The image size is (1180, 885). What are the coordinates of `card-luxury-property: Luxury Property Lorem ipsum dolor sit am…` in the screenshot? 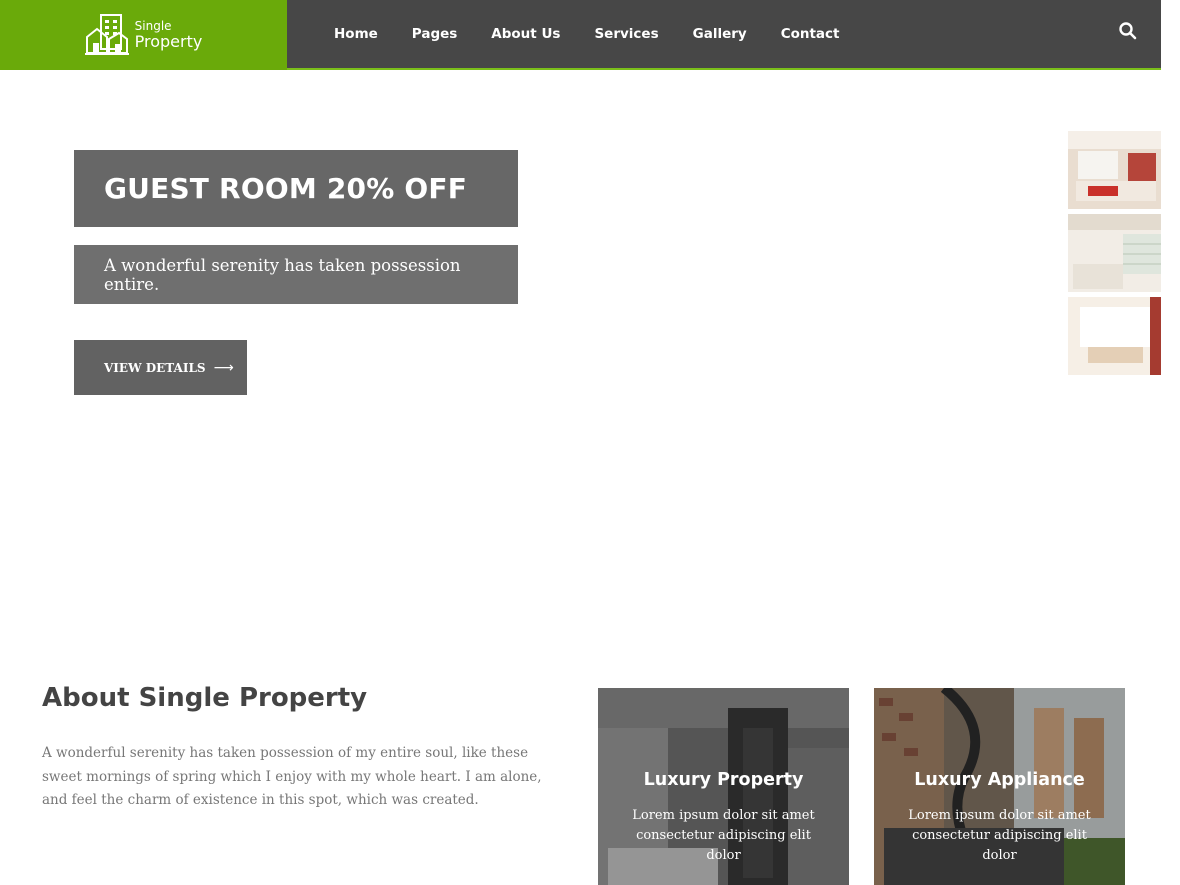 It's located at (723, 786).